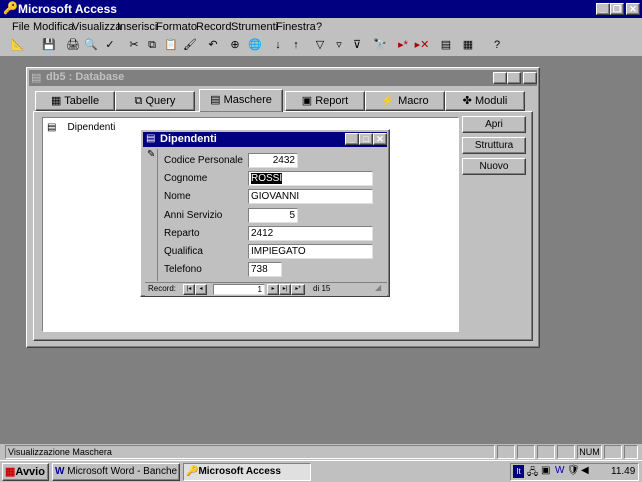  What do you see at coordinates (518, 471) in the screenshot?
I see `language-icon: It` at bounding box center [518, 471].